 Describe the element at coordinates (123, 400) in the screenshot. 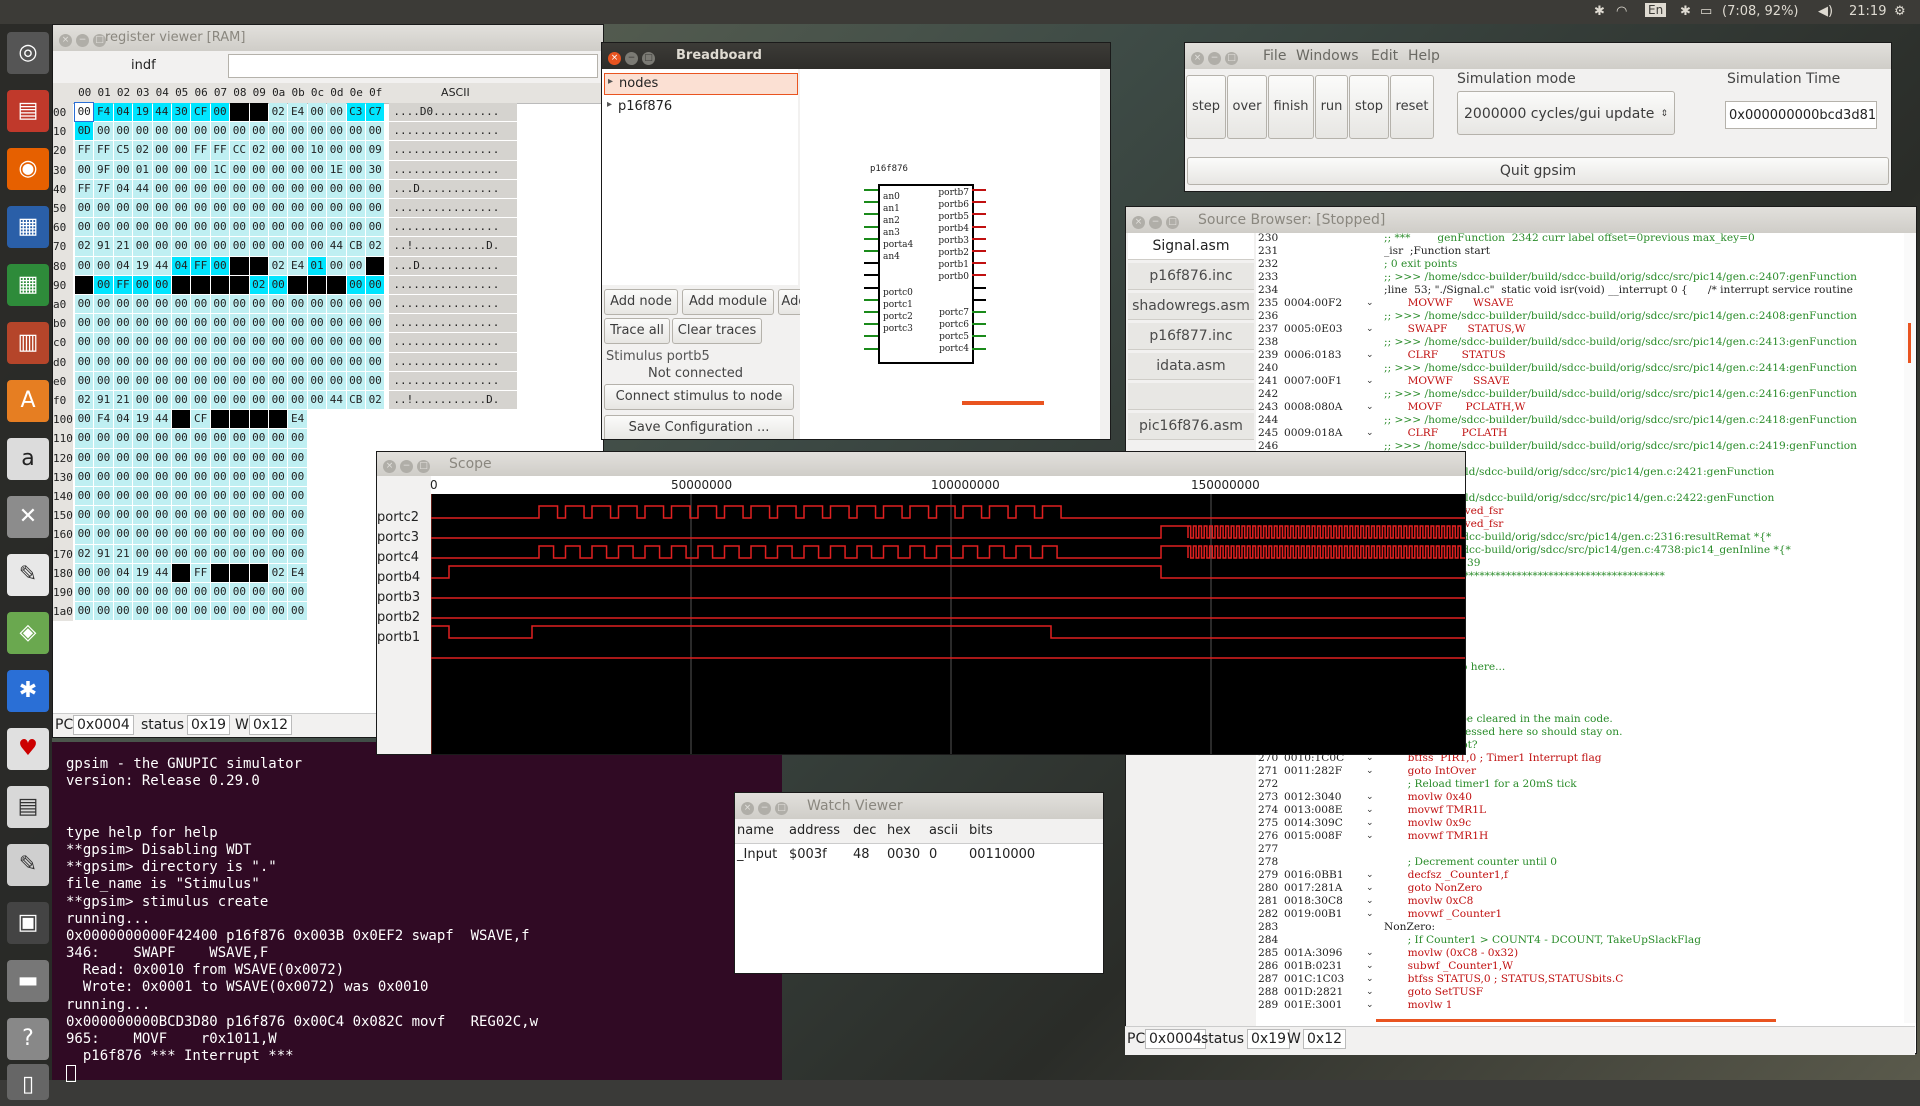

I see `register-cell: 21` at that location.